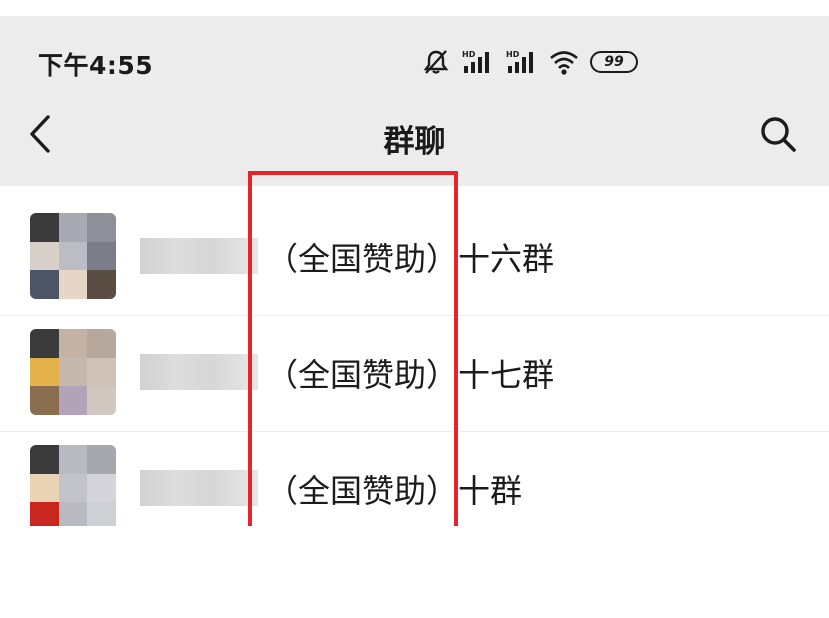 The width and height of the screenshot is (829, 618). I want to click on status-time: 下午4:55, so click(96, 65).